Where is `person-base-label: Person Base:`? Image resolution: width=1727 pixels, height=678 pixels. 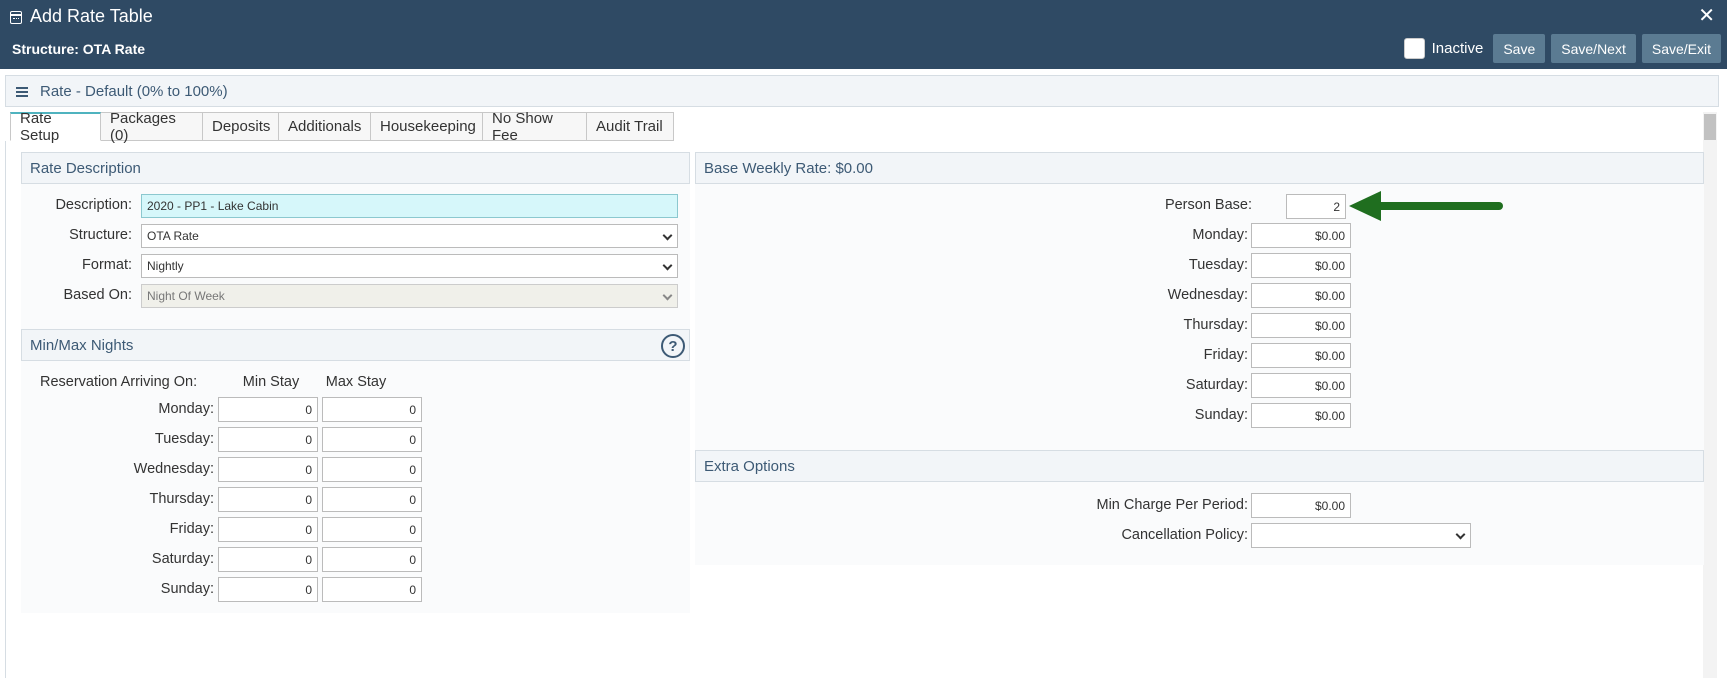
person-base-label: Person Base: is located at coordinates (1208, 205).